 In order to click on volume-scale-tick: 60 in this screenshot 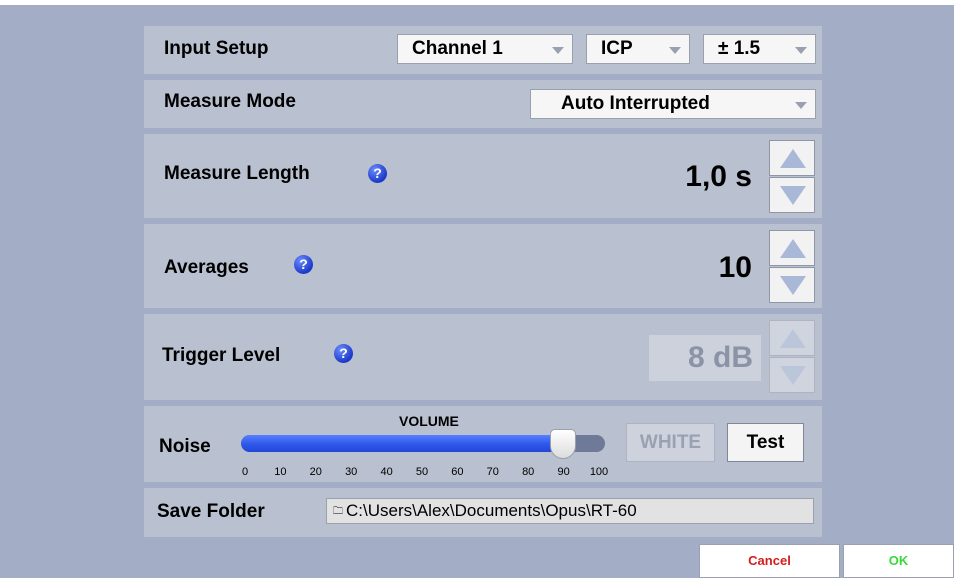, I will do `click(457, 472)`.